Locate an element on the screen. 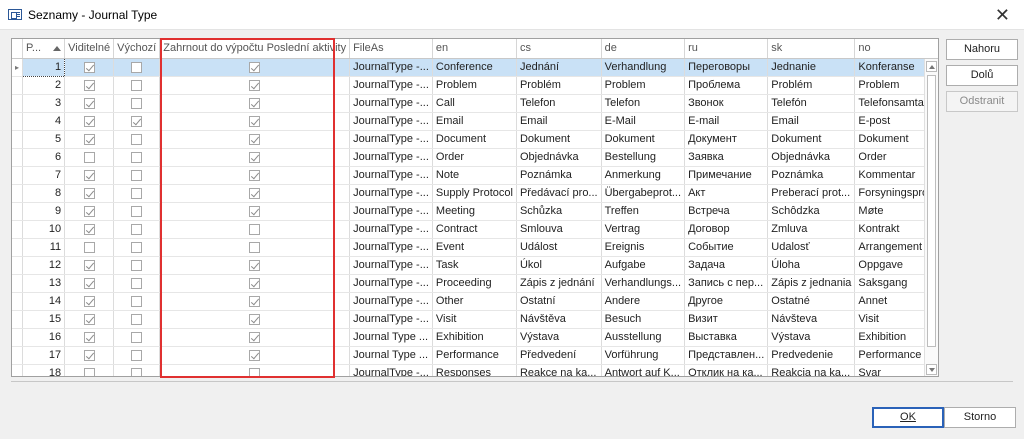 The width and height of the screenshot is (1024, 439). move-down-button: Dolů is located at coordinates (982, 75).